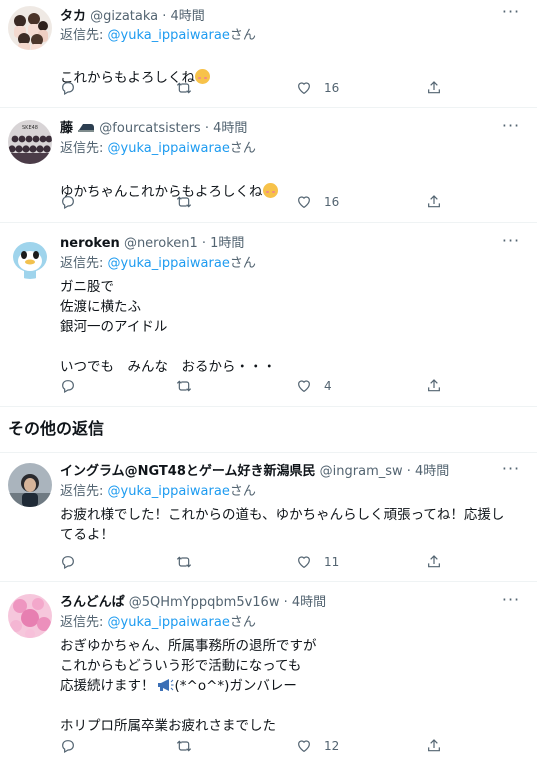  What do you see at coordinates (181, 666) in the screenshot?
I see `tweet-text-line: これからもどういう形で活動になっても` at bounding box center [181, 666].